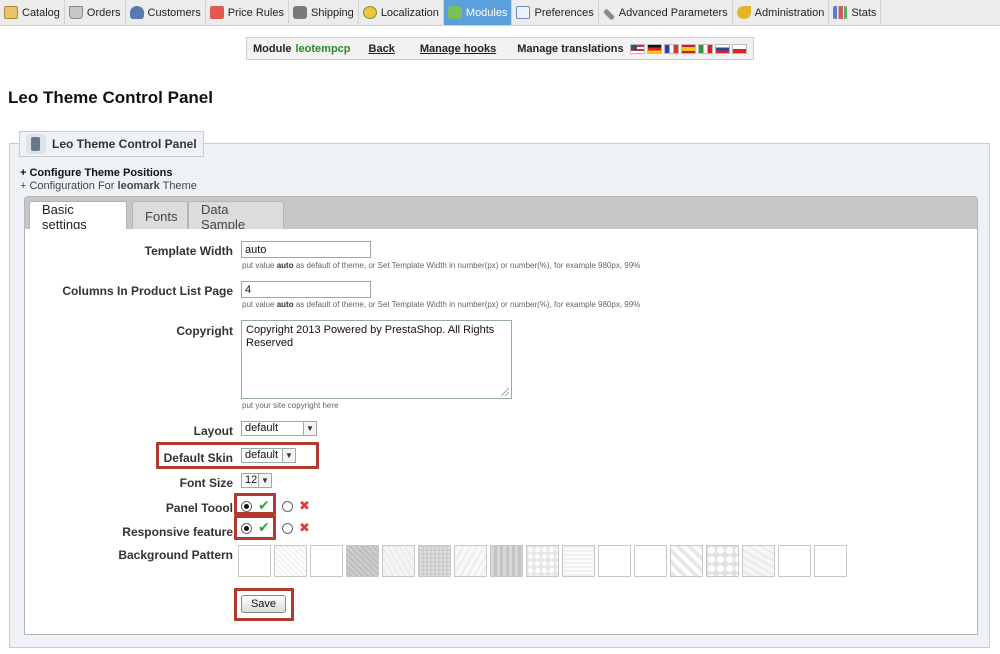 Image resolution: width=1000 pixels, height=654 pixels. I want to click on chevron-down-icon: ▼, so click(309, 428).